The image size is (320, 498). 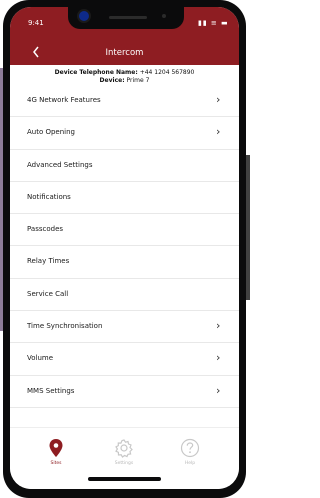 What do you see at coordinates (124, 166) in the screenshot?
I see `menu-item-advanced-settings: Advanced Settings` at bounding box center [124, 166].